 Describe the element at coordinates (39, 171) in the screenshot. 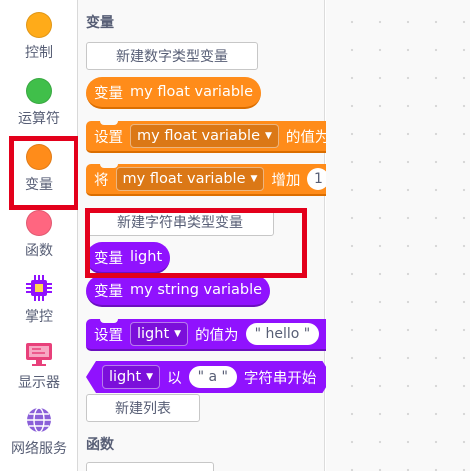

I see `category-variables: 变量` at that location.